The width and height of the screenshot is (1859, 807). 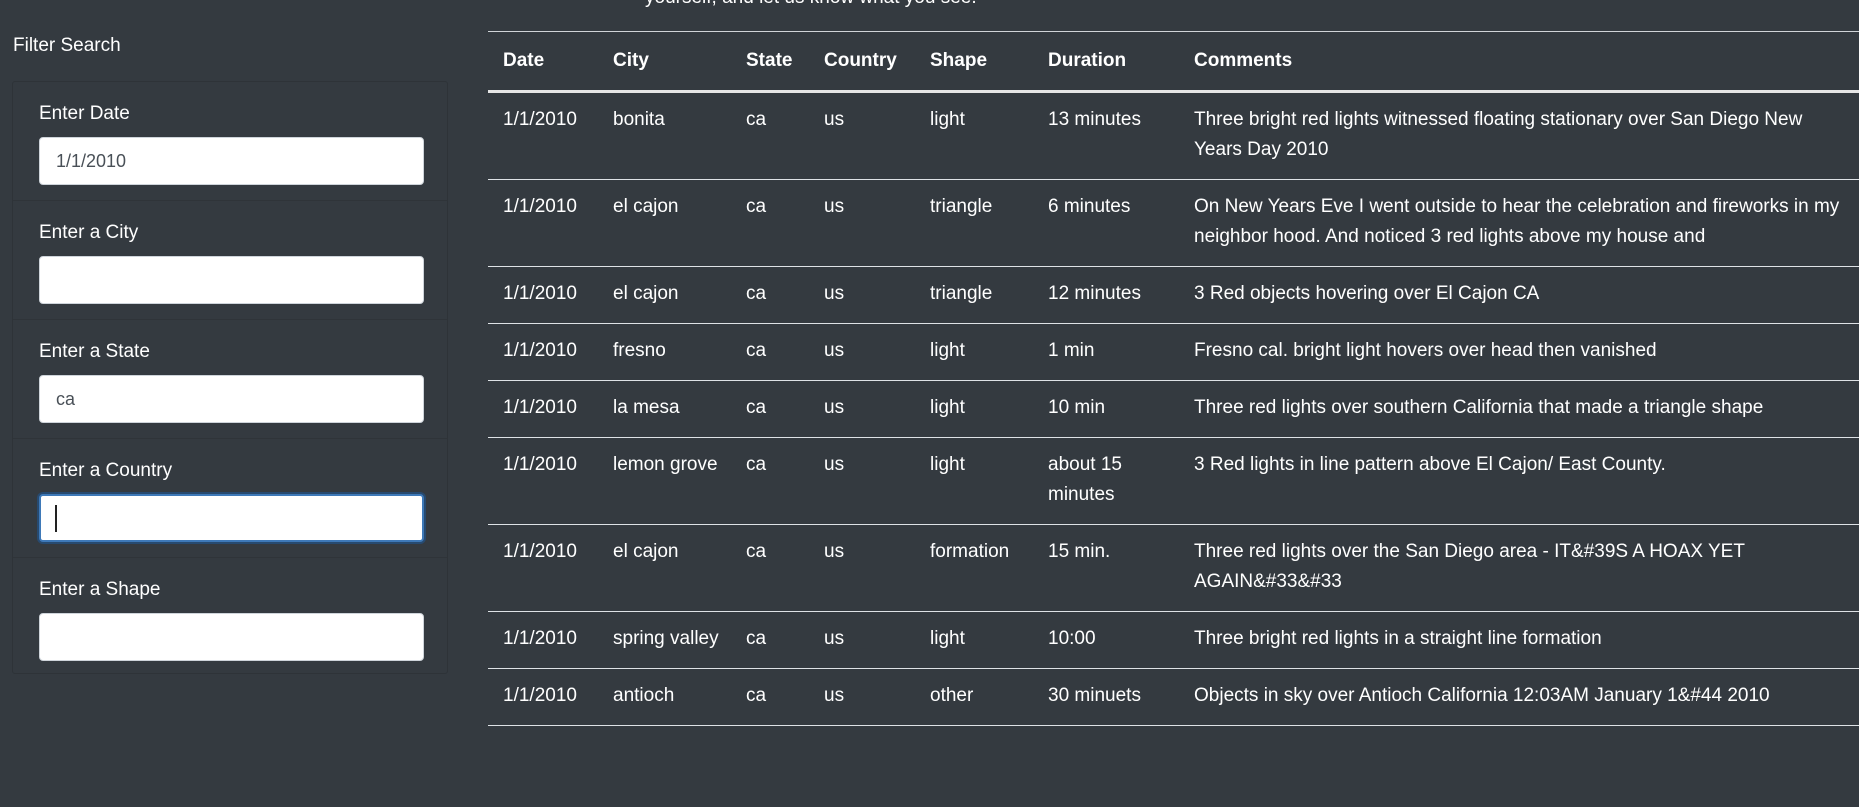 What do you see at coordinates (1519, 295) in the screenshot?
I see `cell-comments: 3 Red objects hovering over El Cajon CA` at bounding box center [1519, 295].